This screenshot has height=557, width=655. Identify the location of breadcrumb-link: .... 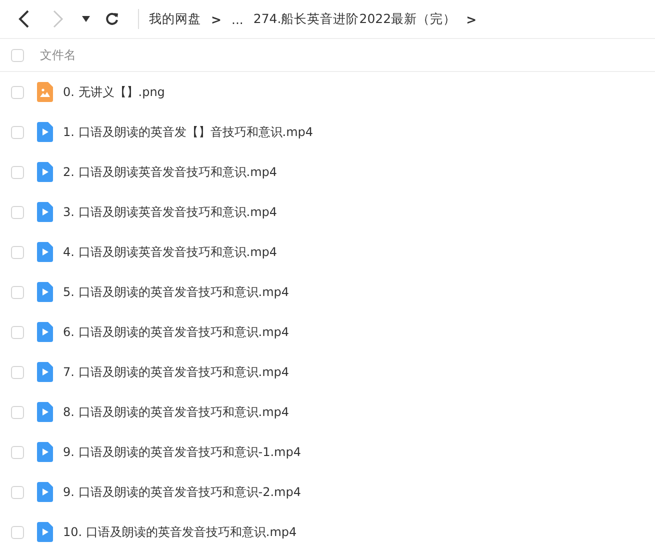
(237, 19).